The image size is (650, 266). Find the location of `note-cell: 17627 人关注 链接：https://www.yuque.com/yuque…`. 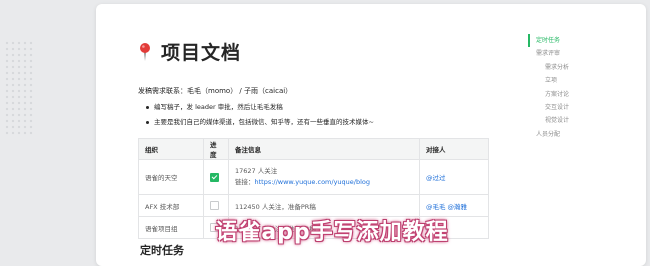

note-cell: 17627 人关注 链接：https://www.yuque.com/yuque… is located at coordinates (324, 177).